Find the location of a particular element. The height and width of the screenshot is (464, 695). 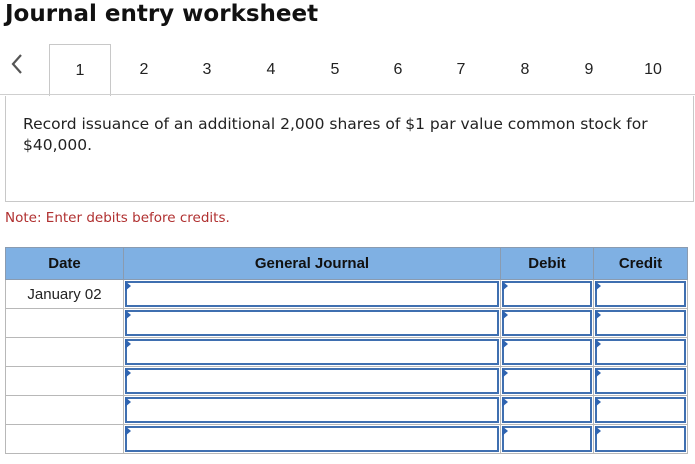

column-header-debit: Debit is located at coordinates (547, 263).